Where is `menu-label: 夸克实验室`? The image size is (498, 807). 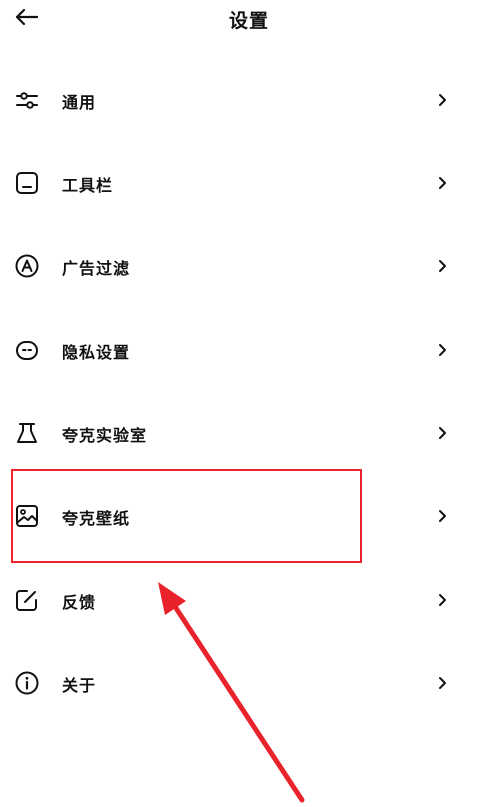
menu-label: 夸克实验室 is located at coordinates (105, 435).